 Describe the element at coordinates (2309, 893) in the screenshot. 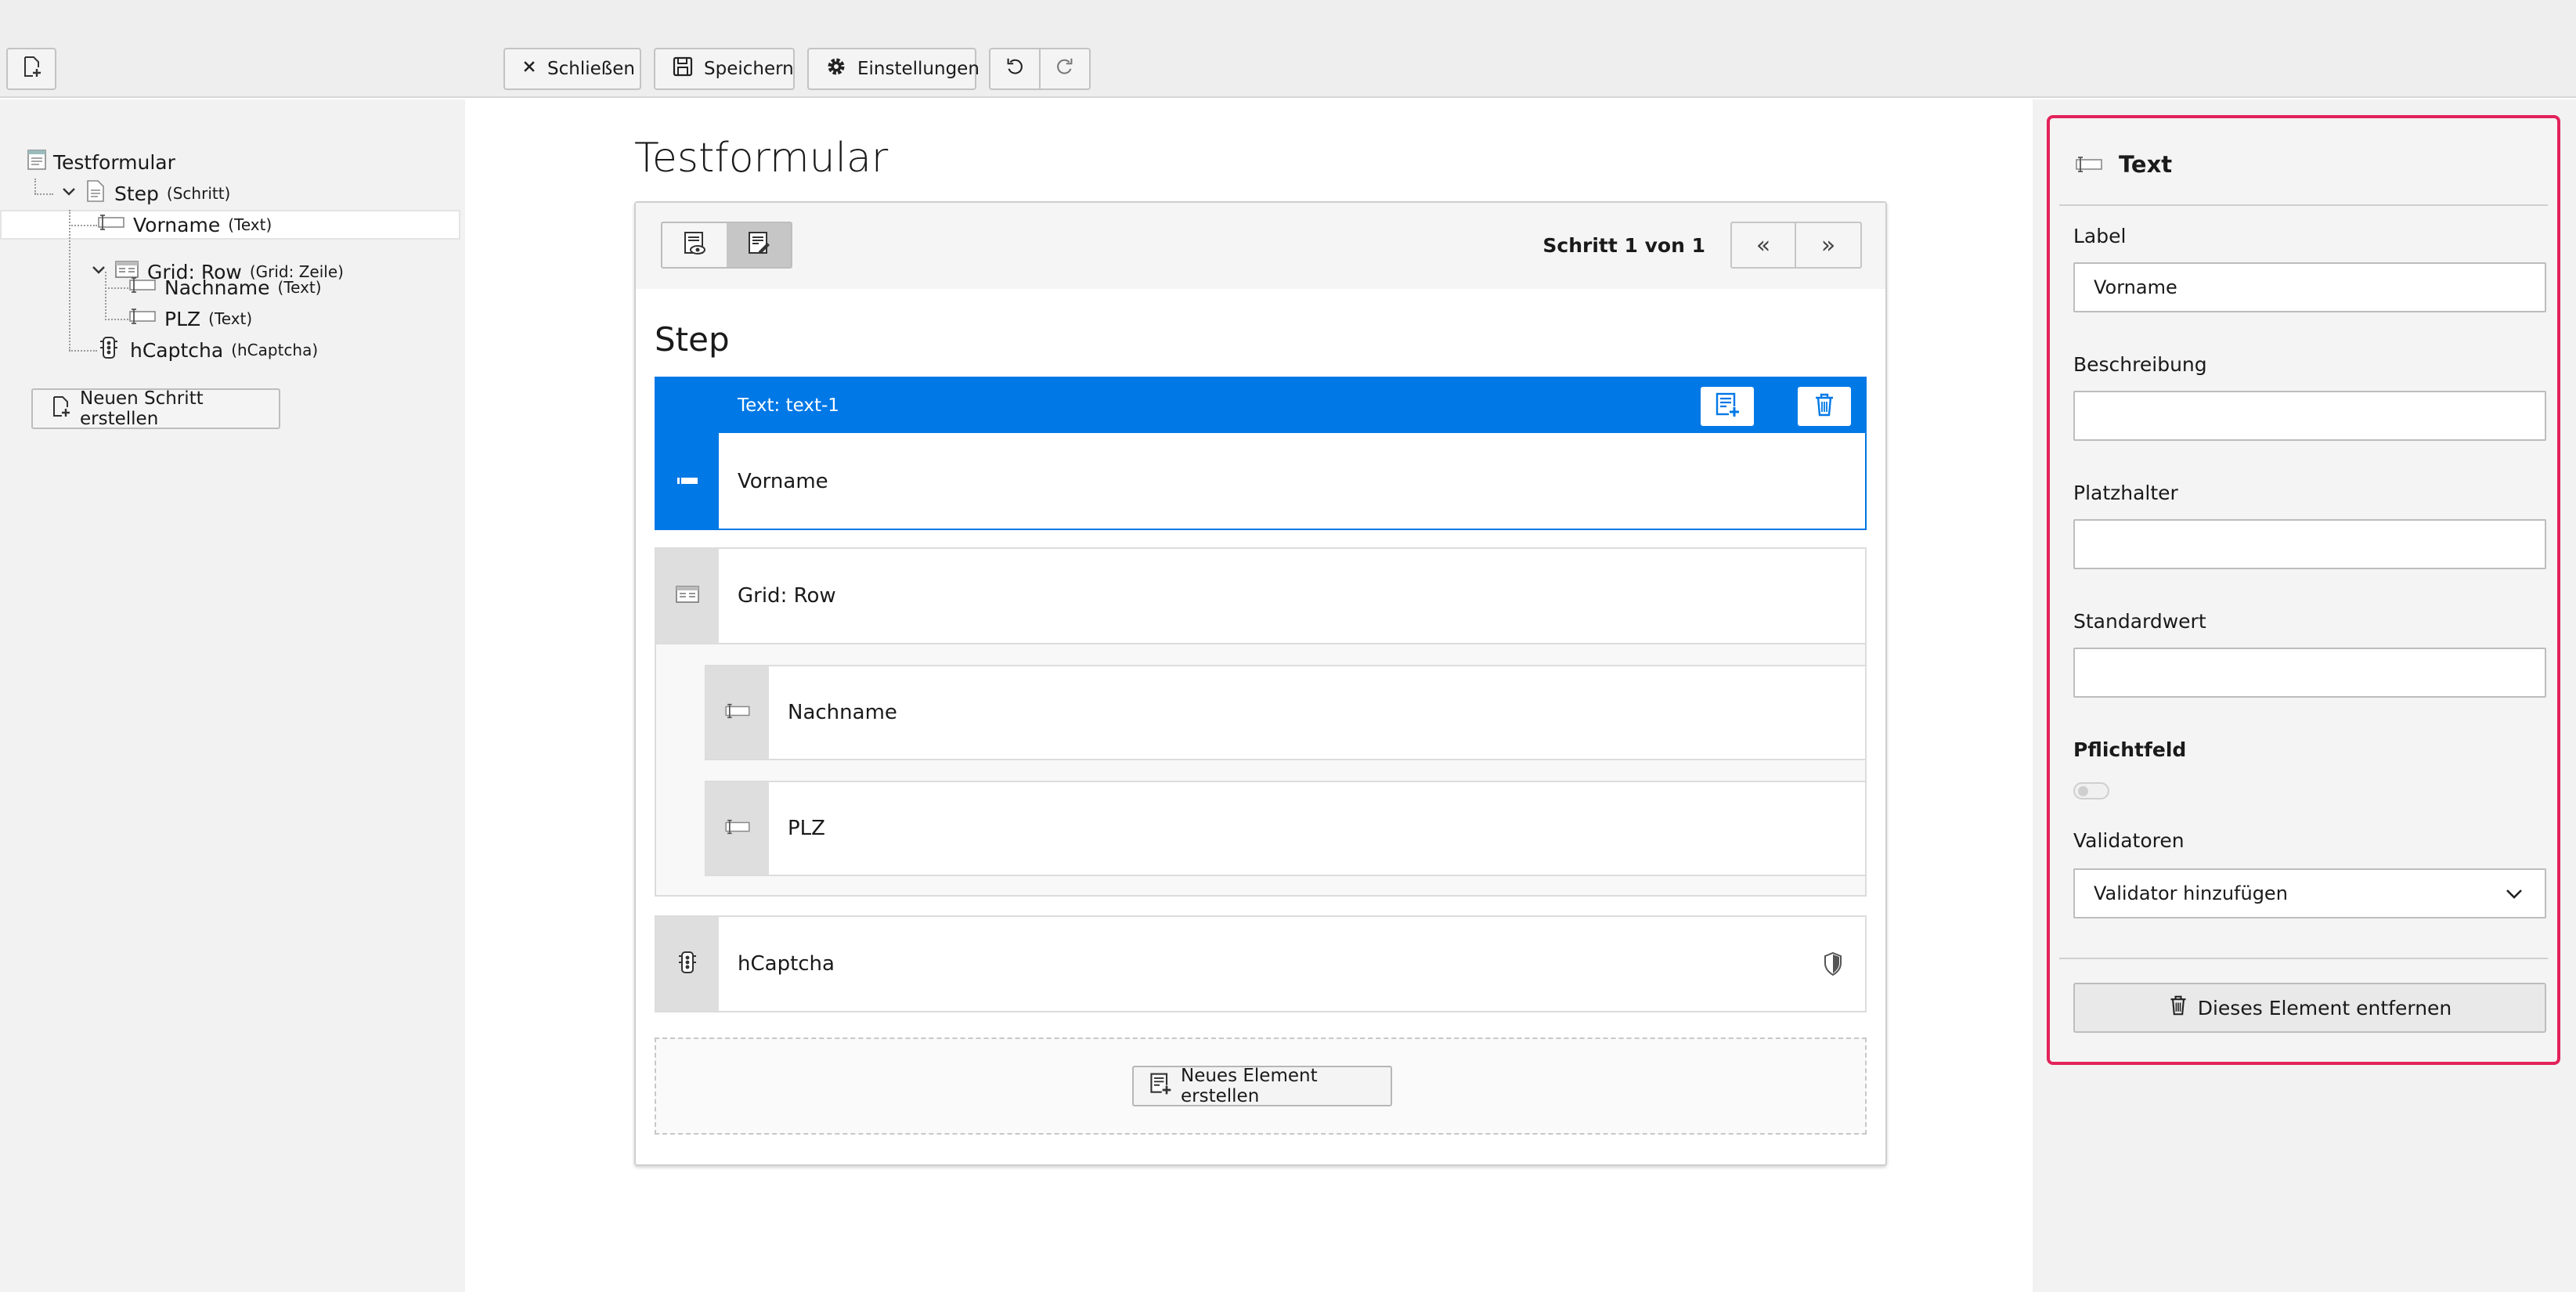

I see `validator-select: Validator hinzufügen` at that location.